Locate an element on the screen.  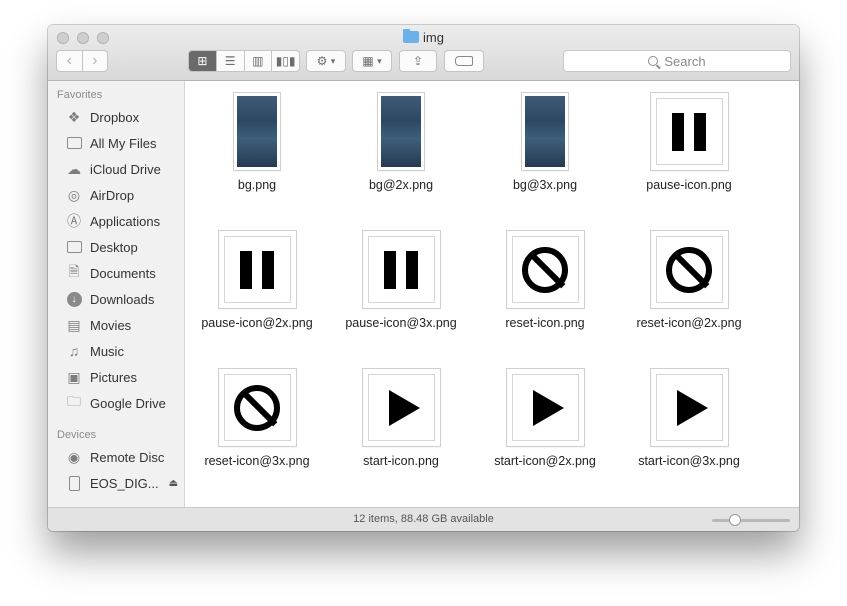
drive-icon is located at coordinates (74, 483).